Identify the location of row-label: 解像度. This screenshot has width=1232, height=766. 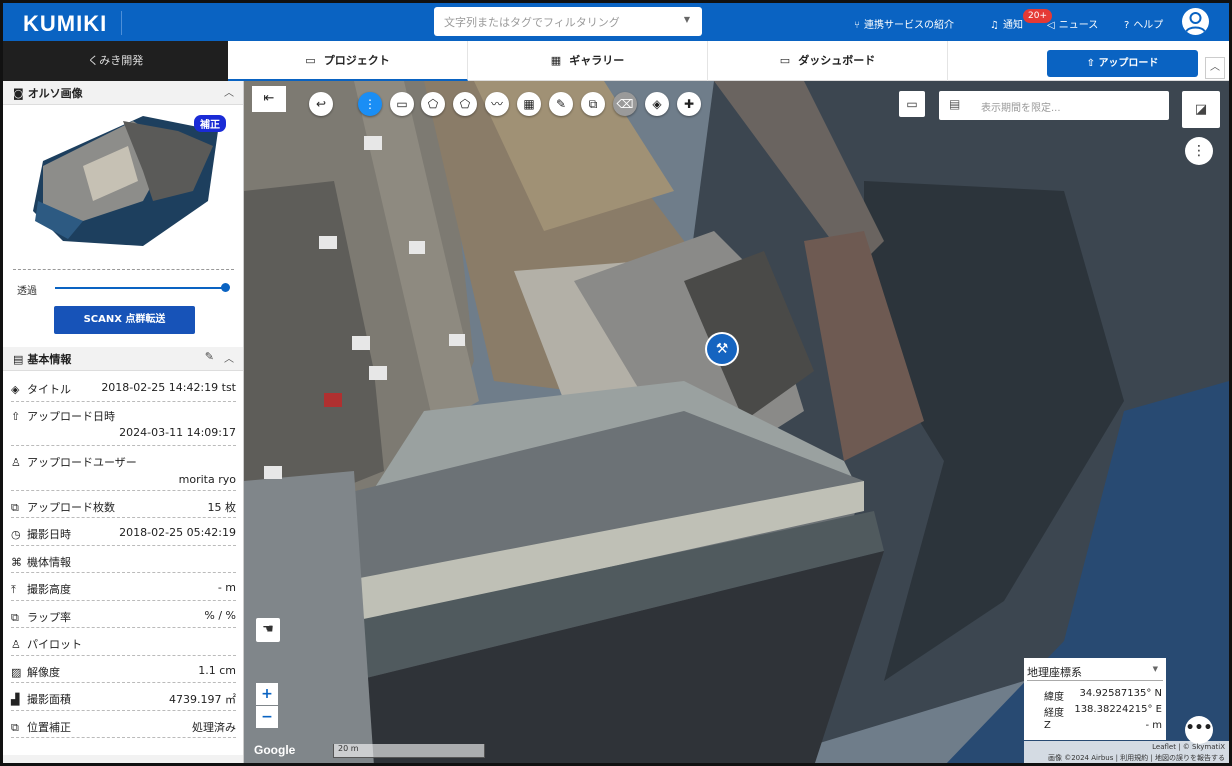
(43, 672).